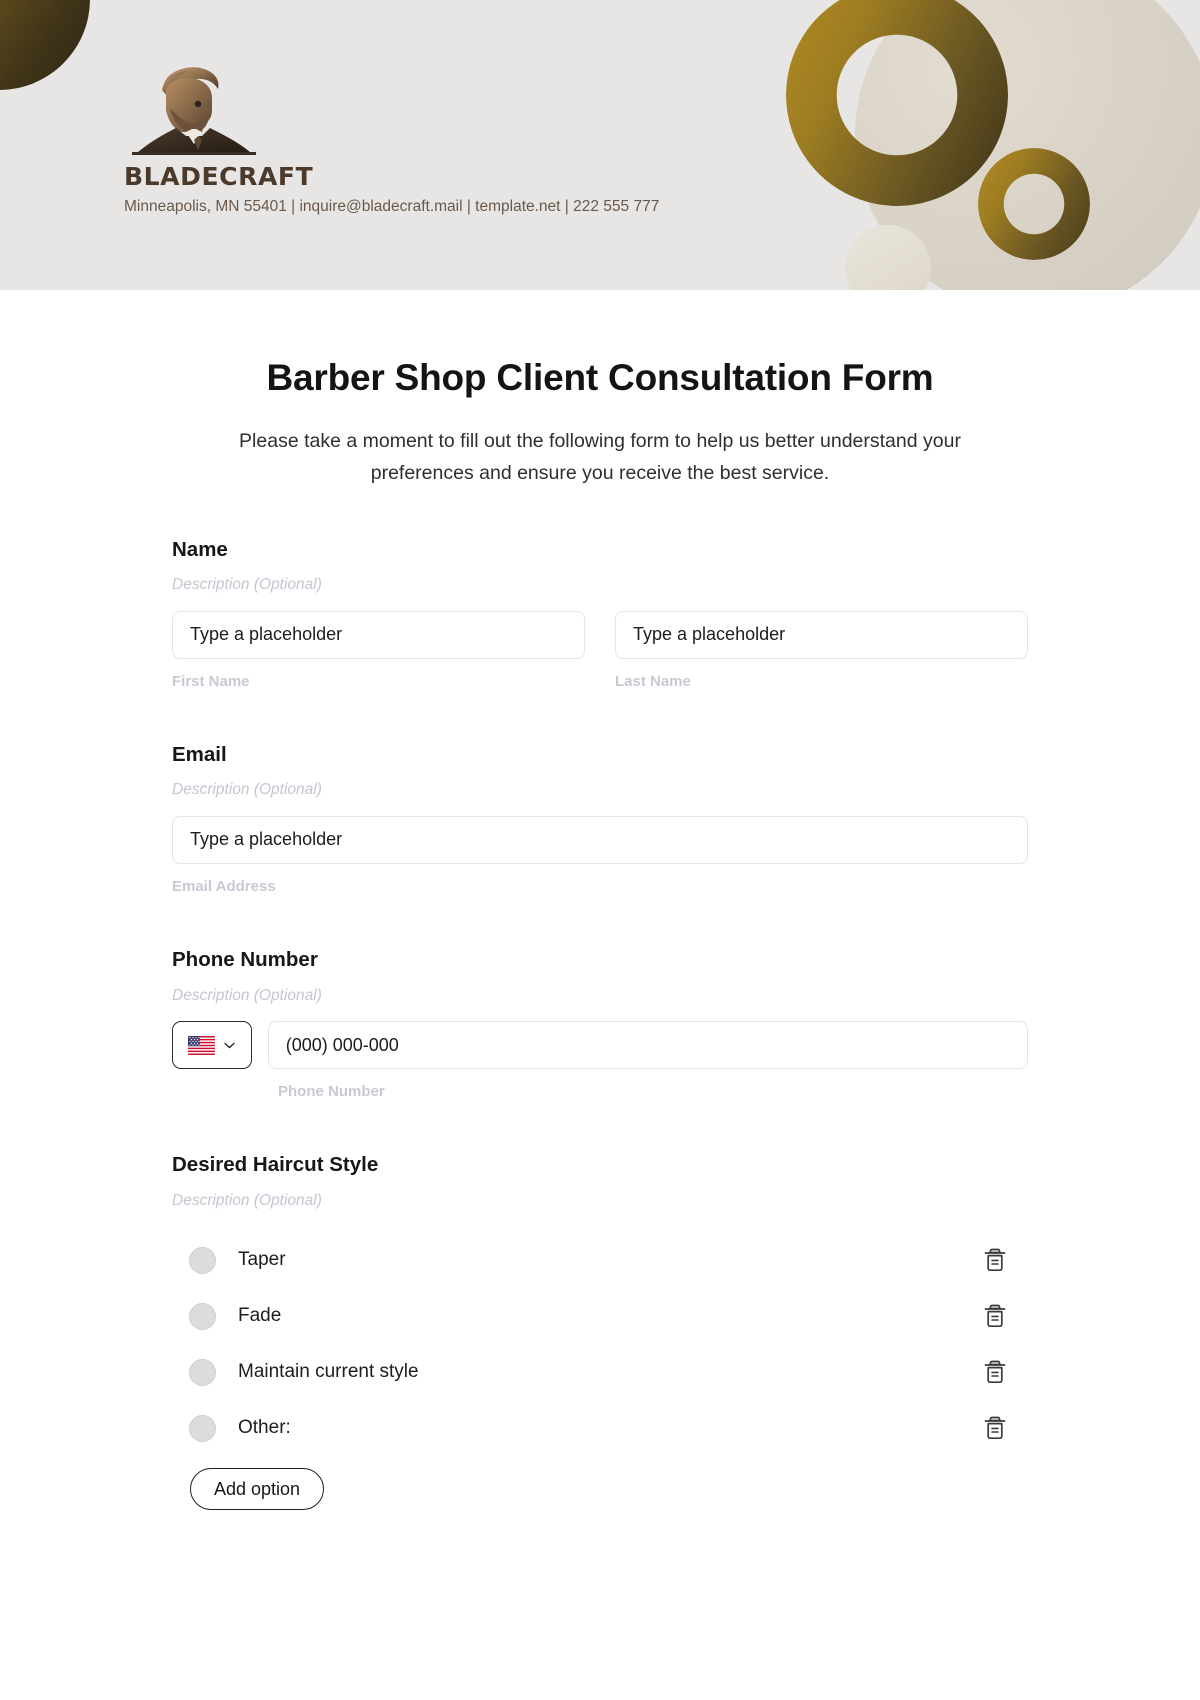 Image resolution: width=1200 pixels, height=1700 pixels. I want to click on option-row: Other:, so click(600, 1428).